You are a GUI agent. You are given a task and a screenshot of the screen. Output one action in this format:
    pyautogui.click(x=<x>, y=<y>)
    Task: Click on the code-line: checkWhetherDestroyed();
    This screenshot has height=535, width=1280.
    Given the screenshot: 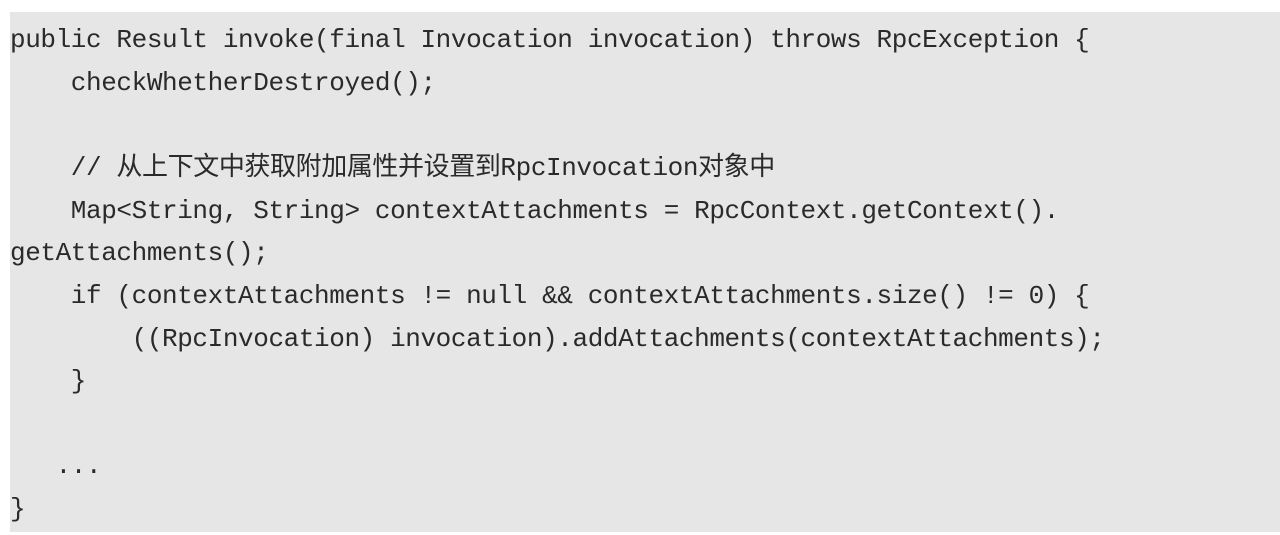 What is the action you would take?
    pyautogui.click(x=223, y=83)
    